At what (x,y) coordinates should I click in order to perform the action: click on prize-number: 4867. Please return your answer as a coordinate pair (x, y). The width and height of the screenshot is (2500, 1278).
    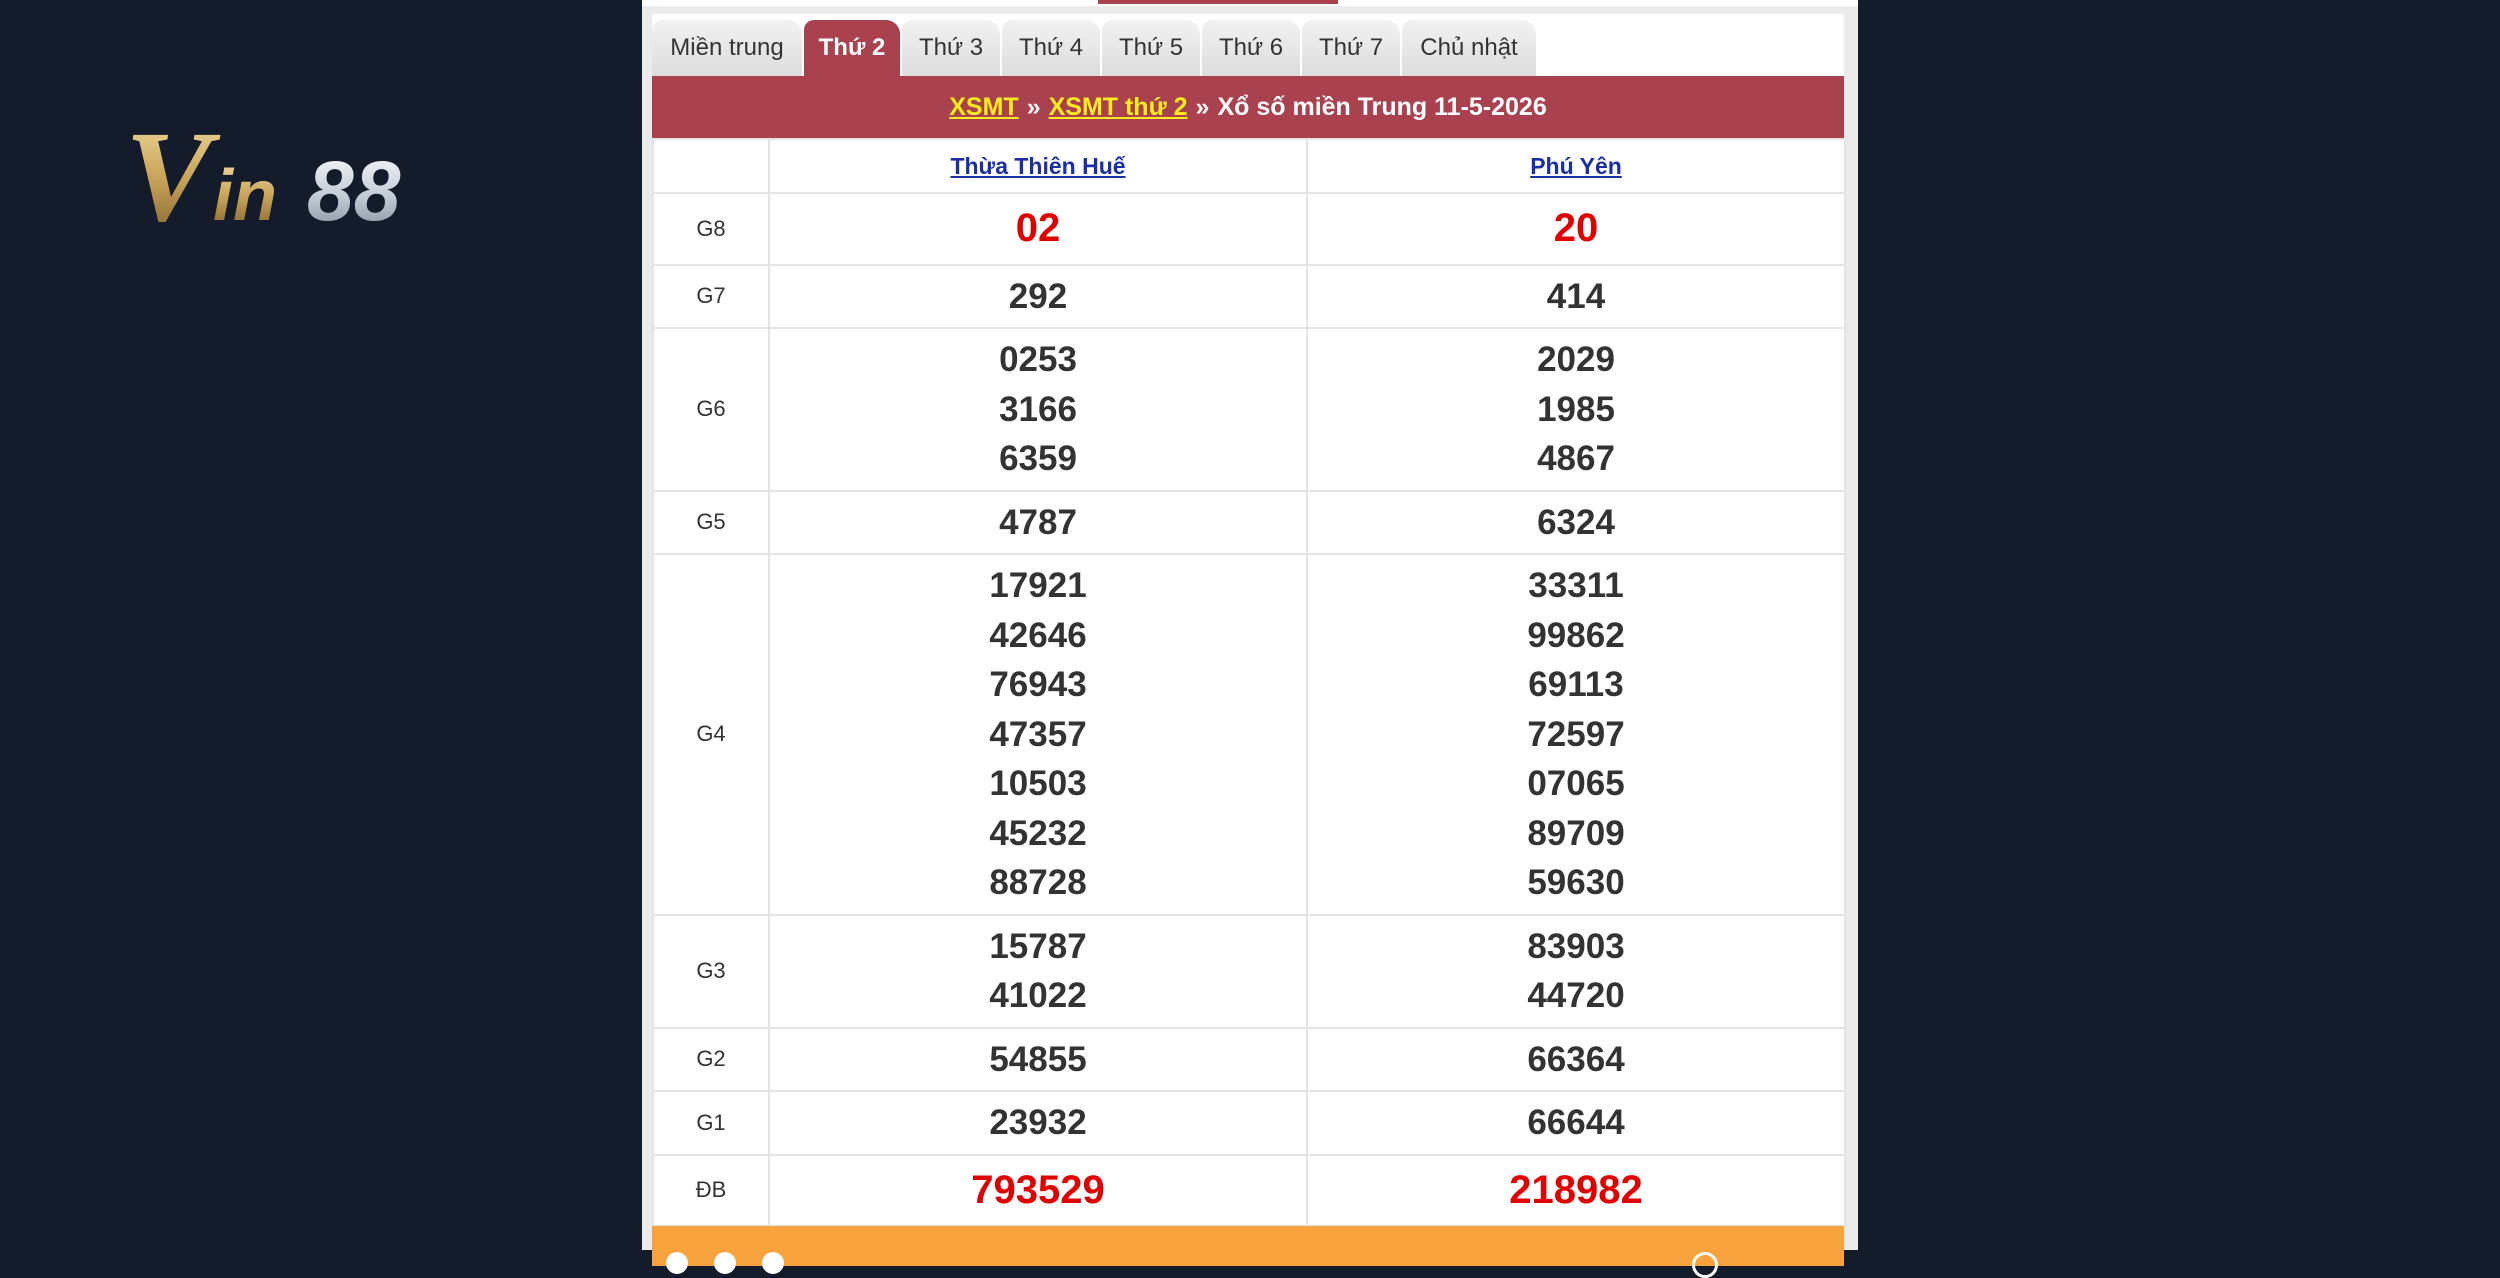
    Looking at the image, I should click on (1576, 458).